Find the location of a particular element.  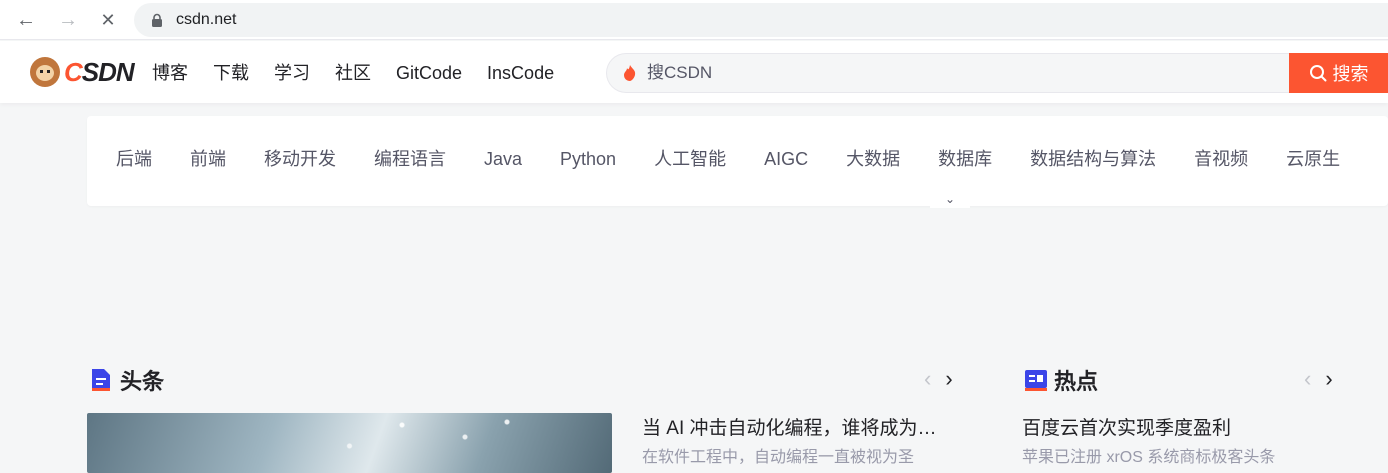

category-mobile: 移动开发 is located at coordinates (300, 159).